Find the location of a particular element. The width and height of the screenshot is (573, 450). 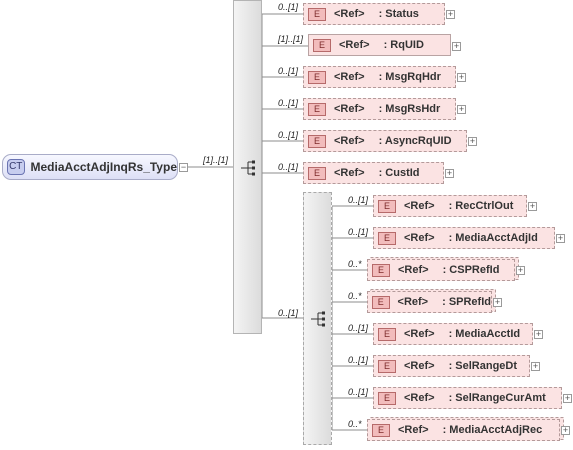

element-selrangecuramt: E <Ref> : SelRangeCurAmt is located at coordinates (467, 398).